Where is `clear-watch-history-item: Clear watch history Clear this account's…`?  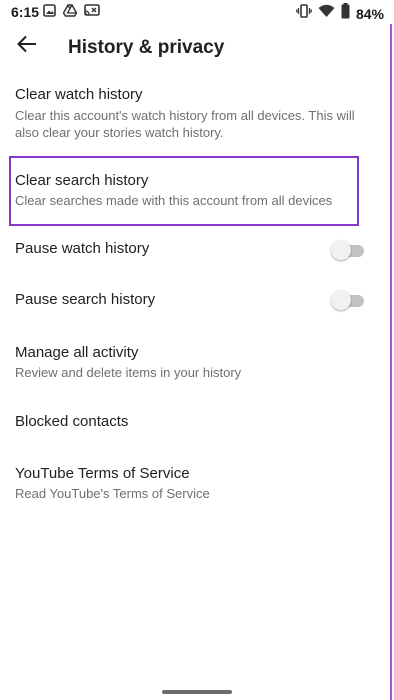 clear-watch-history-item: Clear watch history Clear this account's… is located at coordinates (196, 113).